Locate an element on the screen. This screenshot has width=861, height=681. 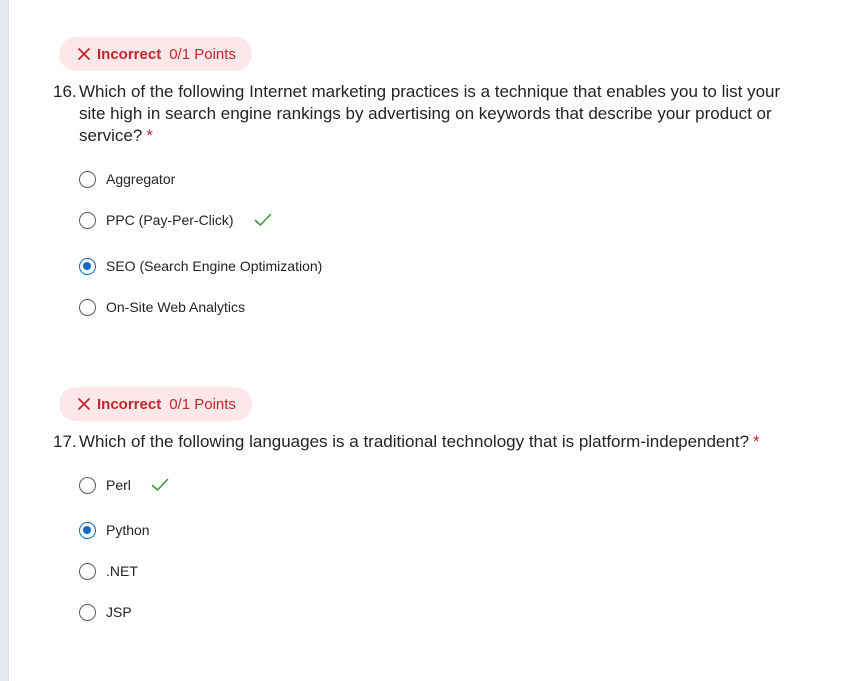
option-label: Perl is located at coordinates (118, 485).